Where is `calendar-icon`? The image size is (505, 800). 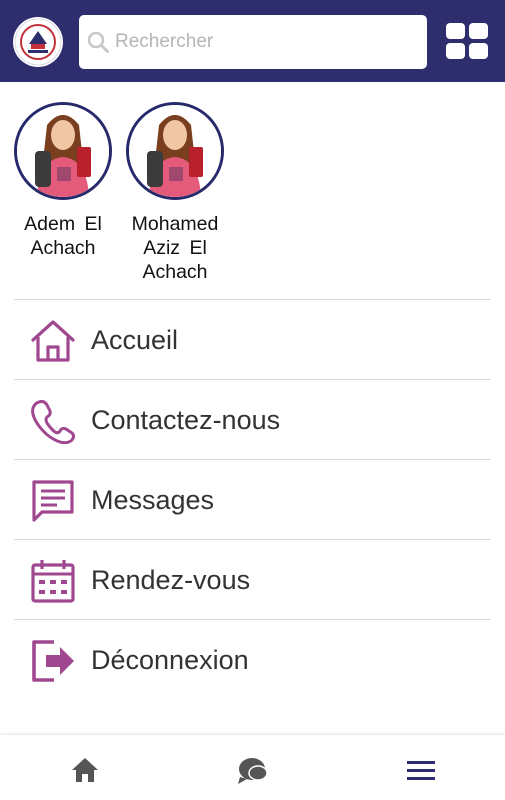
calendar-icon is located at coordinates (53, 581).